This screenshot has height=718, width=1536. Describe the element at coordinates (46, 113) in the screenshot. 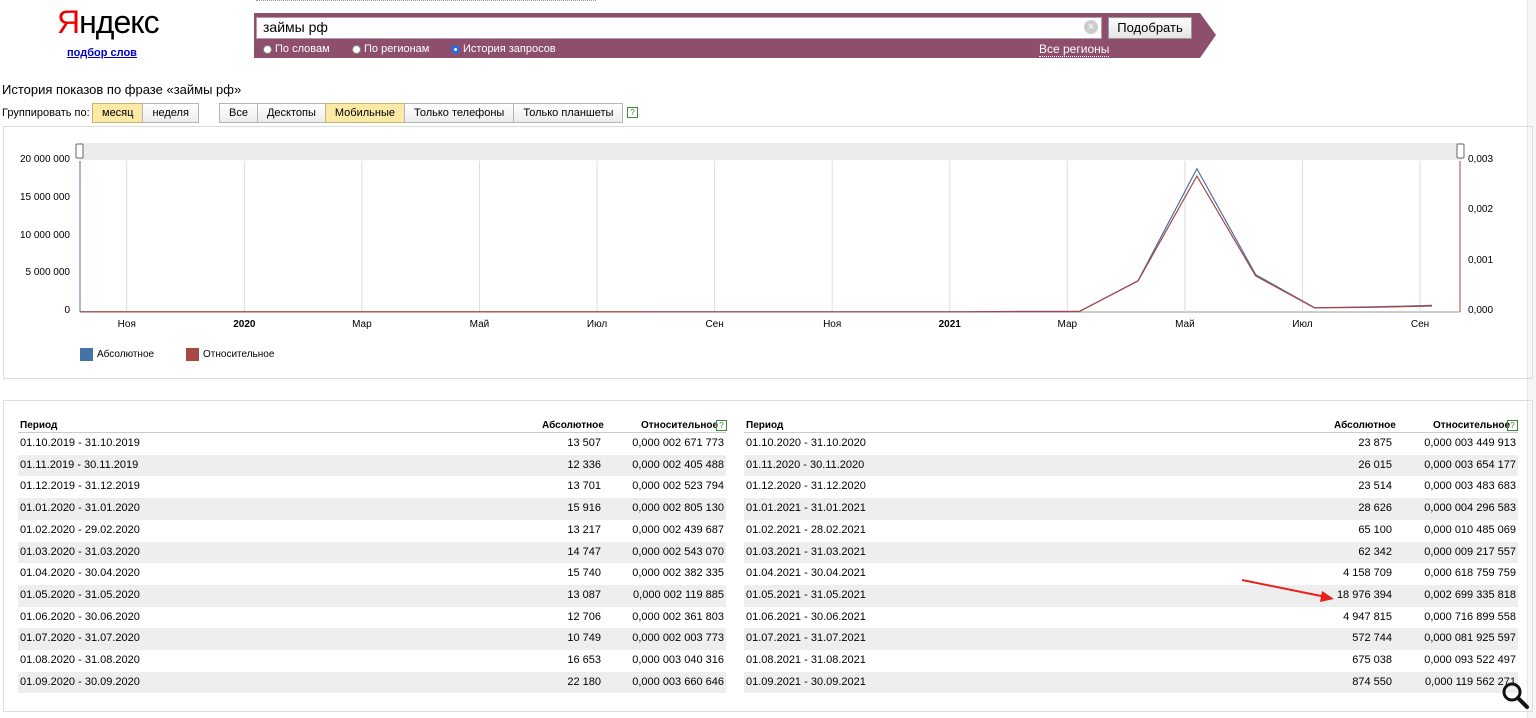

I see `group-label: Группировать по:` at that location.